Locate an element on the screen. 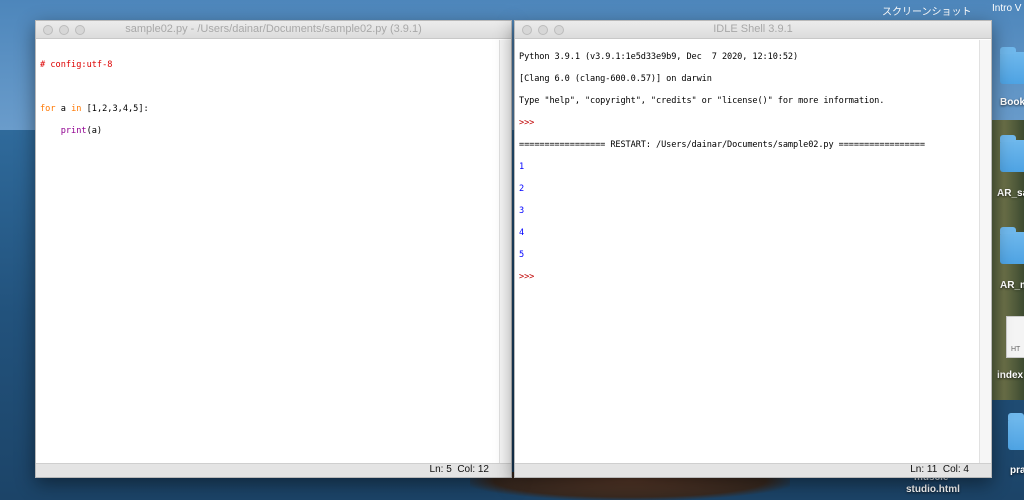 The image size is (1024, 500). html-file-icon: HT is located at coordinates (1015, 337).